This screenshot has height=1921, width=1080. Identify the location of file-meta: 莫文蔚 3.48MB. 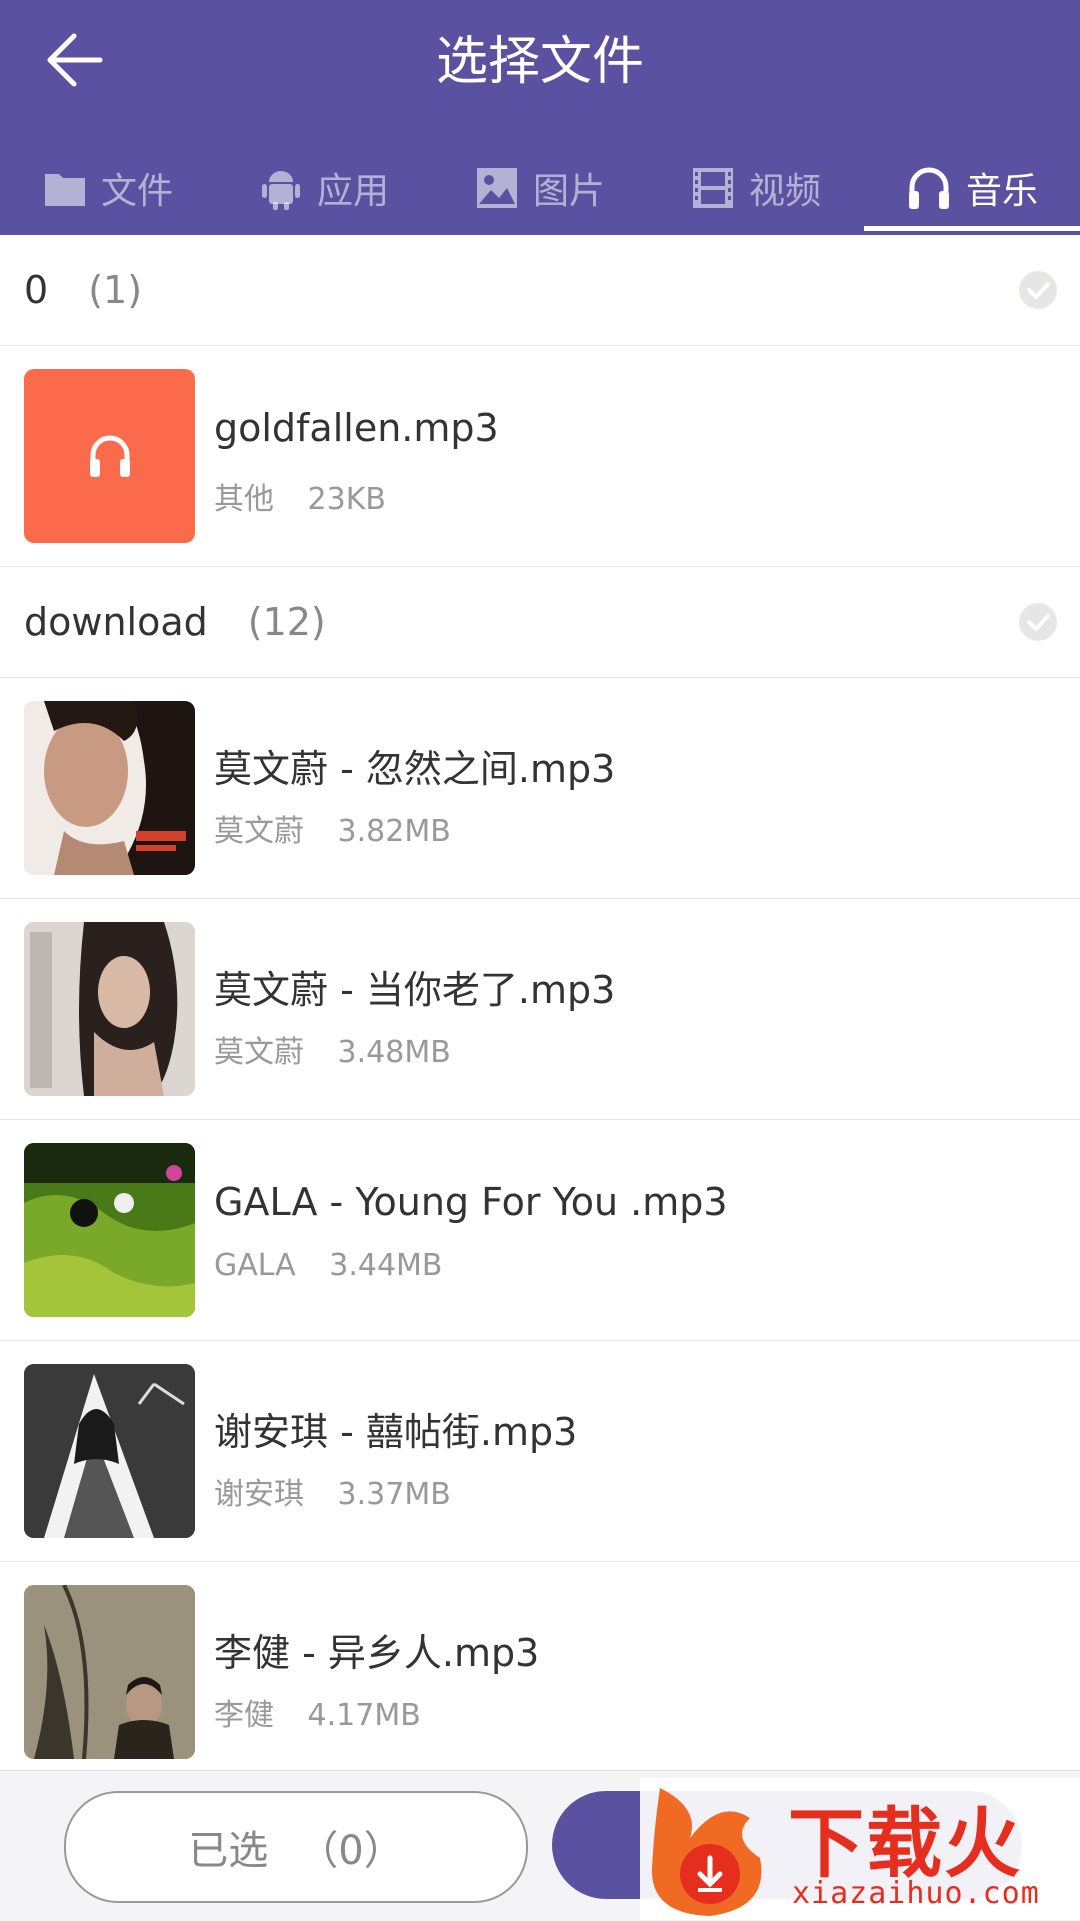
(332, 1049).